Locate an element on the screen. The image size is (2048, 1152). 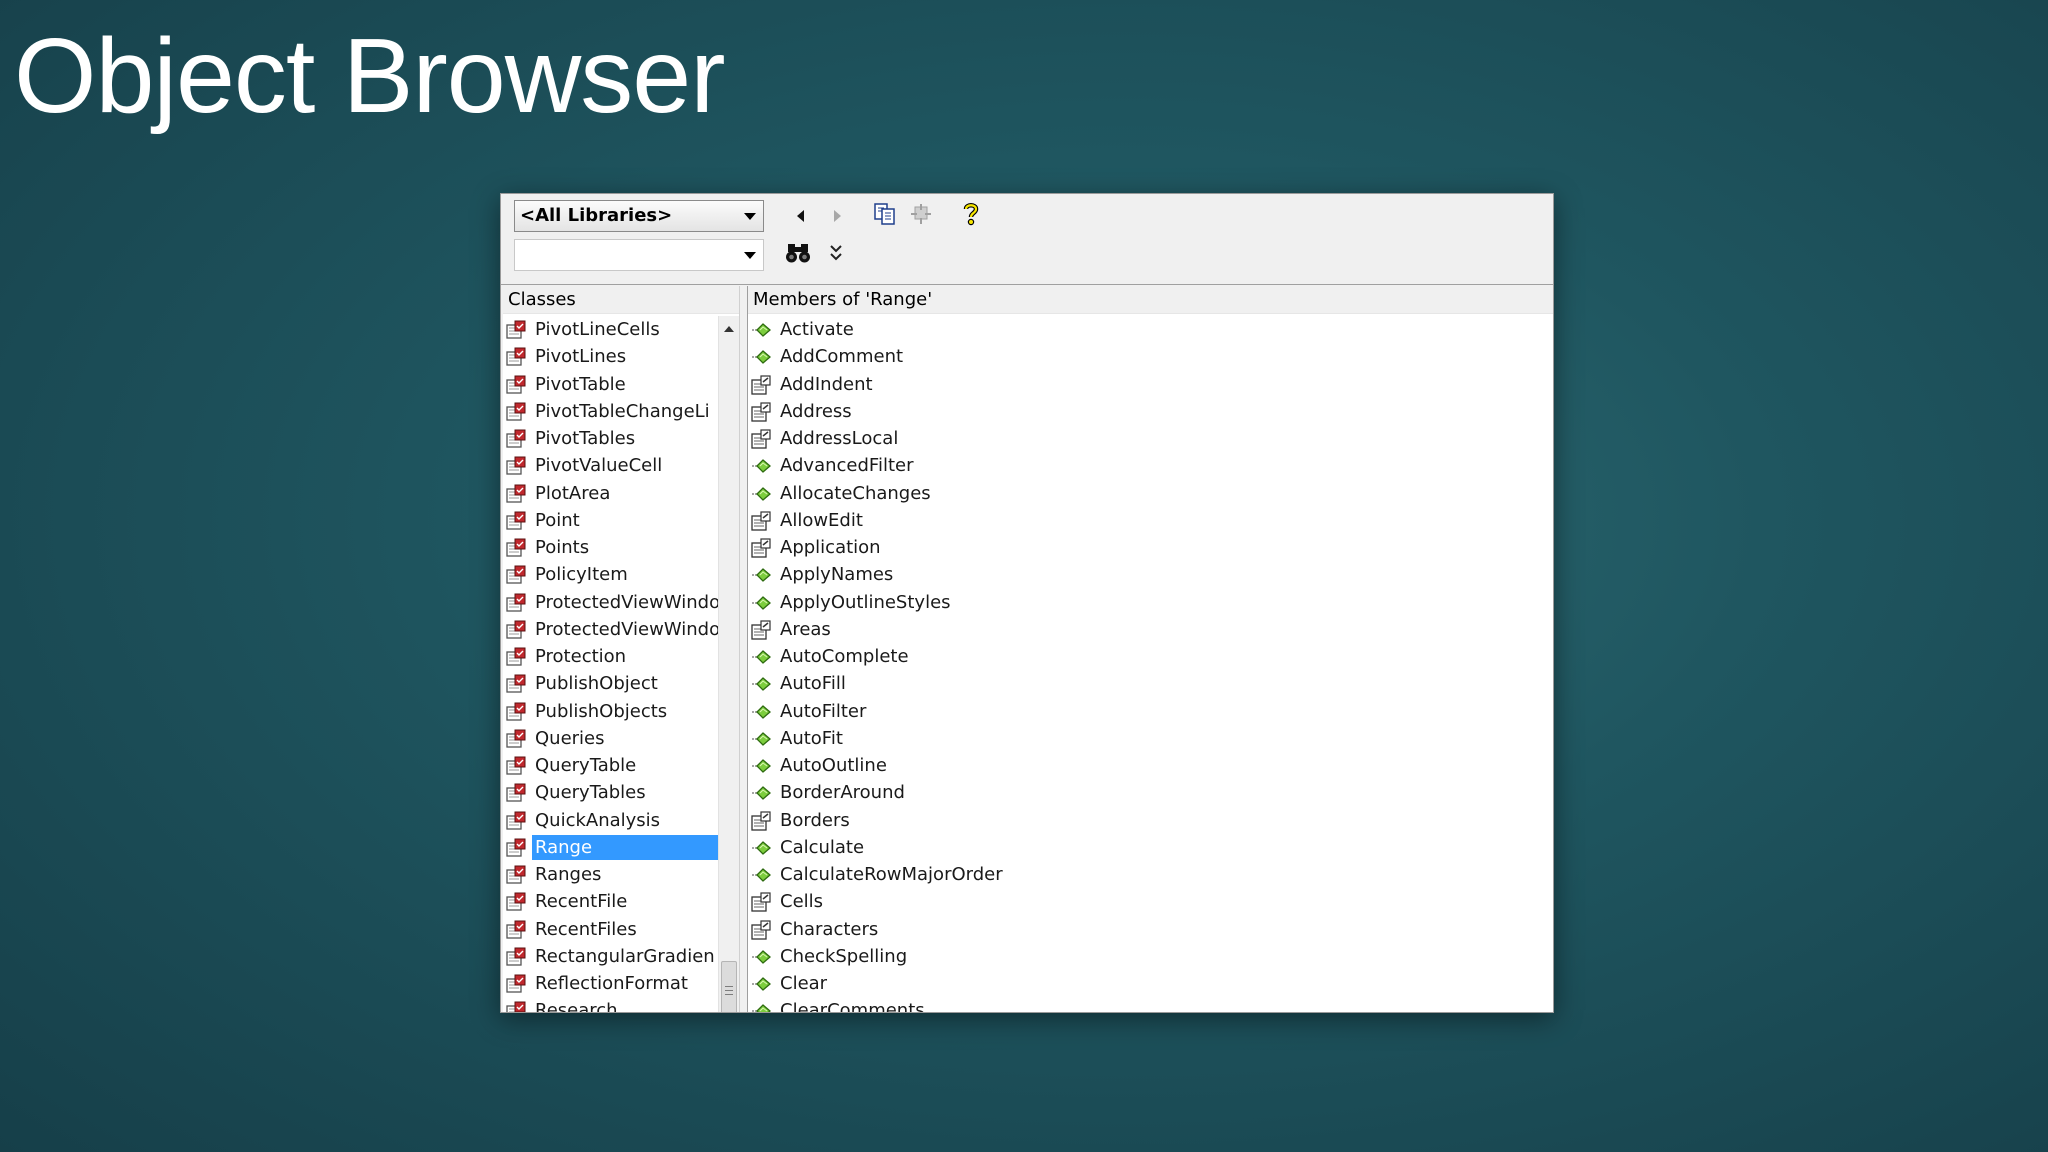
member-list-item: AddressLocal is located at coordinates (1150, 438).